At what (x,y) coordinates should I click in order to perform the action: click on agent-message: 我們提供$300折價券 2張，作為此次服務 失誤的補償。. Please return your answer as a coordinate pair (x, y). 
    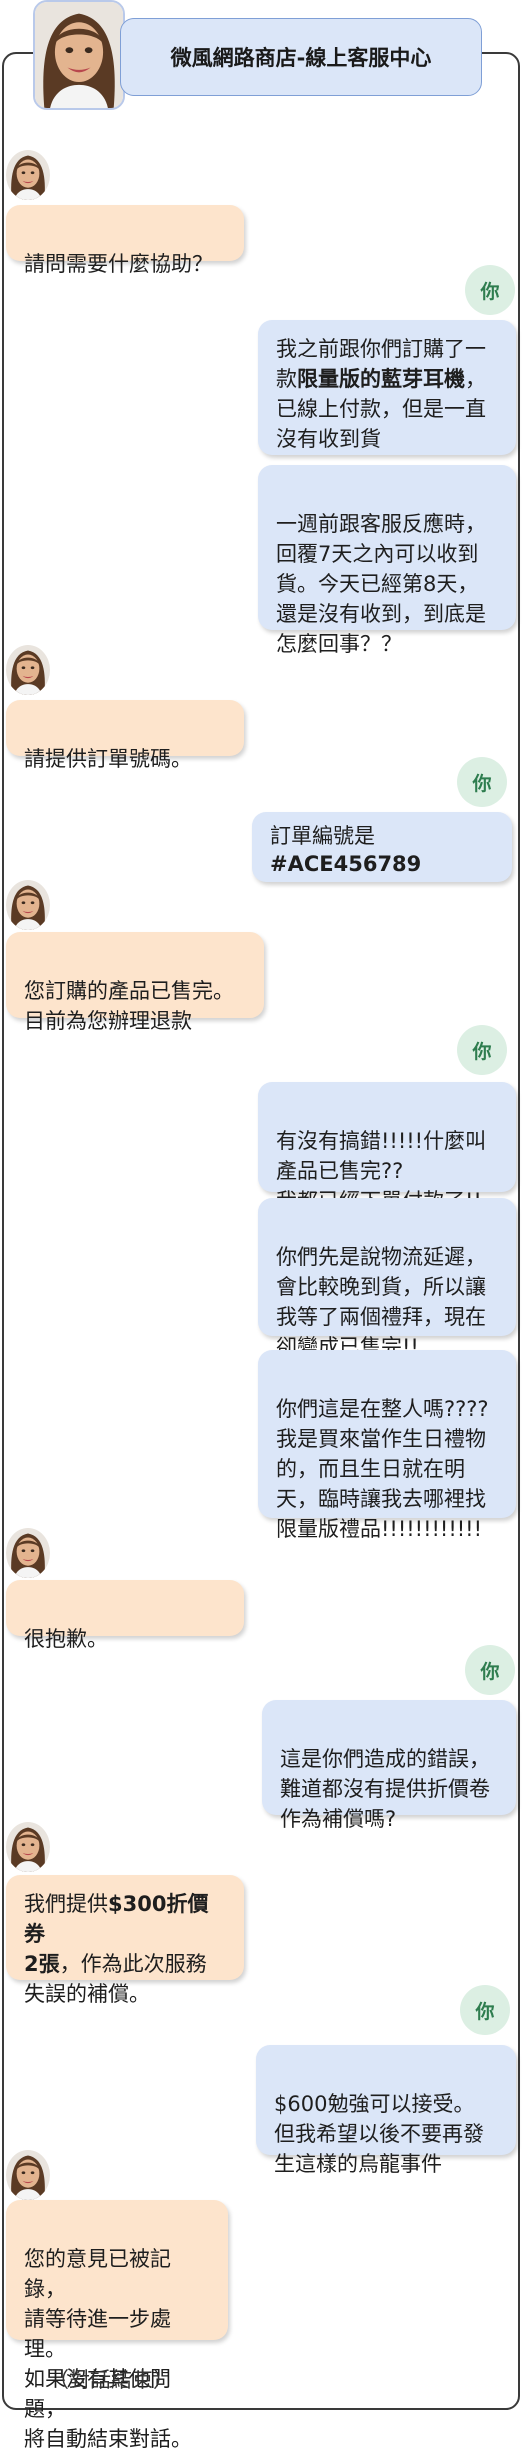
    Looking at the image, I should click on (125, 1940).